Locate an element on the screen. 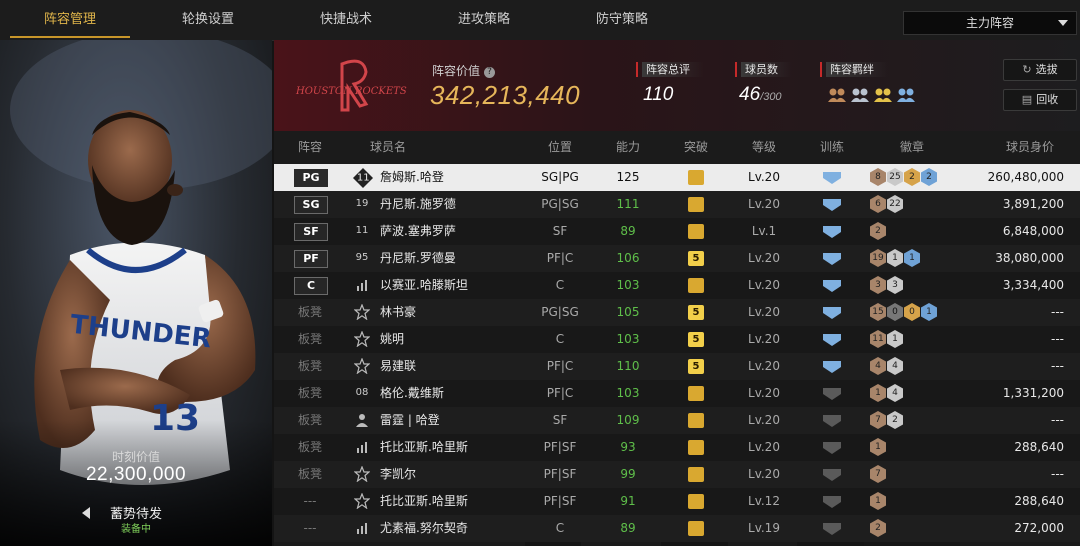 Image resolution: width=1080 pixels, height=546 pixels. header-ability: 能力 is located at coordinates (628, 147).